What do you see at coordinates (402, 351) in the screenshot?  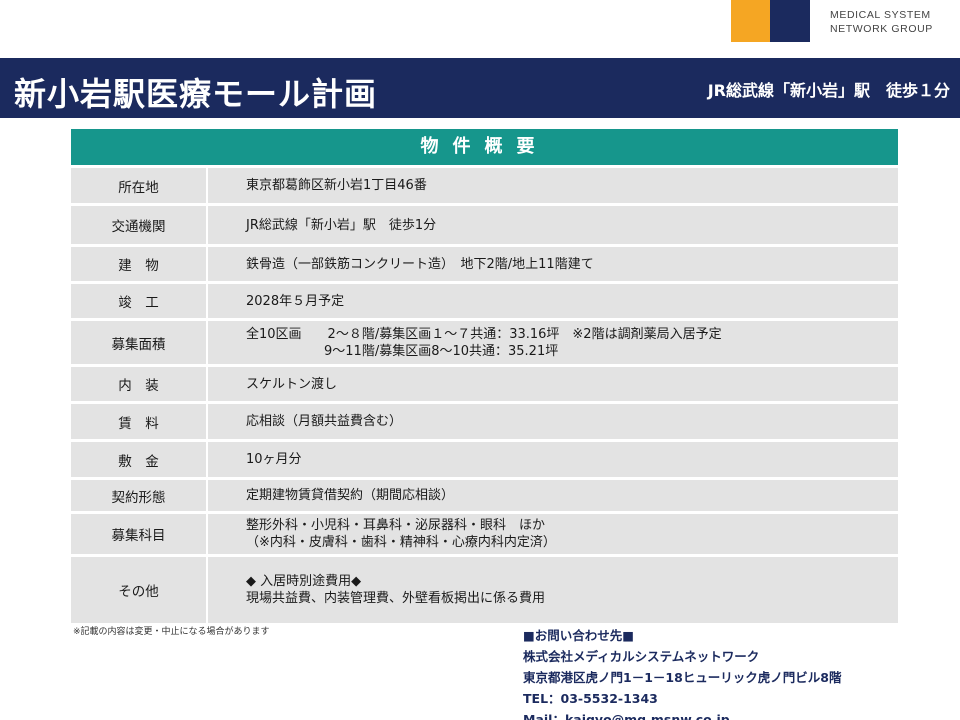 I see `row-value-line: 9～11階/募集区画8～10共通：35.21坪` at bounding box center [402, 351].